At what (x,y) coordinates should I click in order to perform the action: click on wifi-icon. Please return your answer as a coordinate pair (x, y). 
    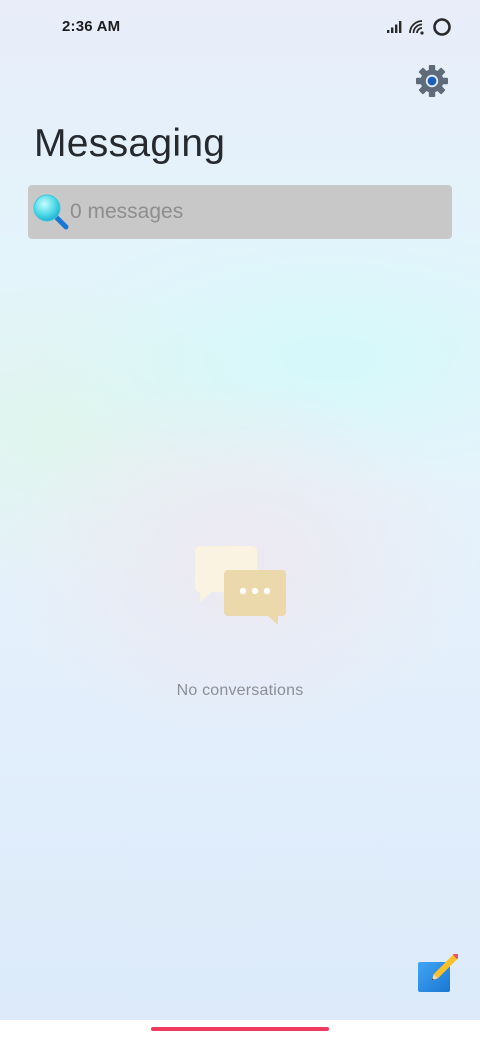
    Looking at the image, I should click on (417, 27).